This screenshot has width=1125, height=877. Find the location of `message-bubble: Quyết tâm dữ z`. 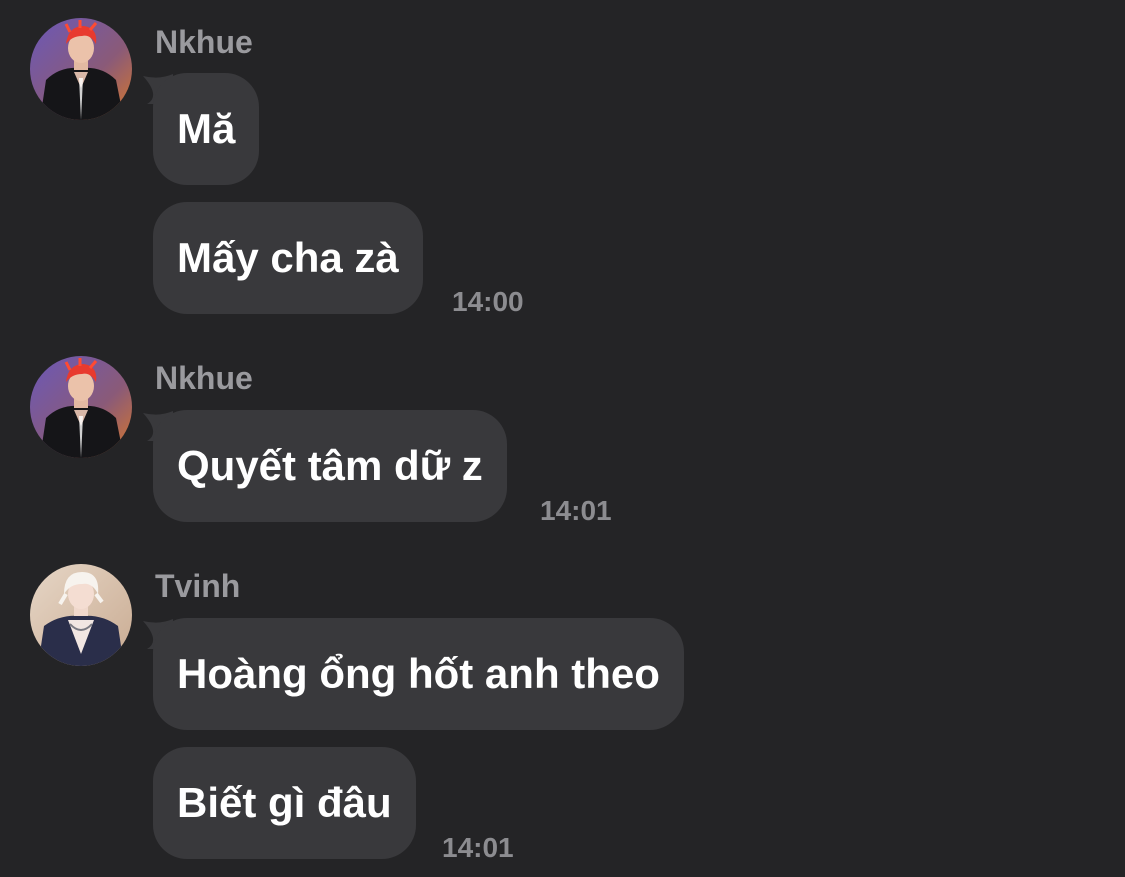

message-bubble: Quyết tâm dữ z is located at coordinates (330, 466).